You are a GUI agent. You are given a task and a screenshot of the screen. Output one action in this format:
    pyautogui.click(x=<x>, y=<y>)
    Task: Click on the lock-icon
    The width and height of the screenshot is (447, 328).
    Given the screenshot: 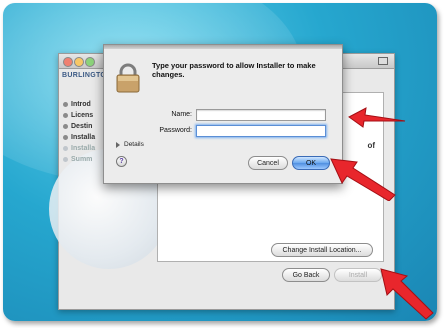 What is the action you would take?
    pyautogui.click(x=128, y=78)
    